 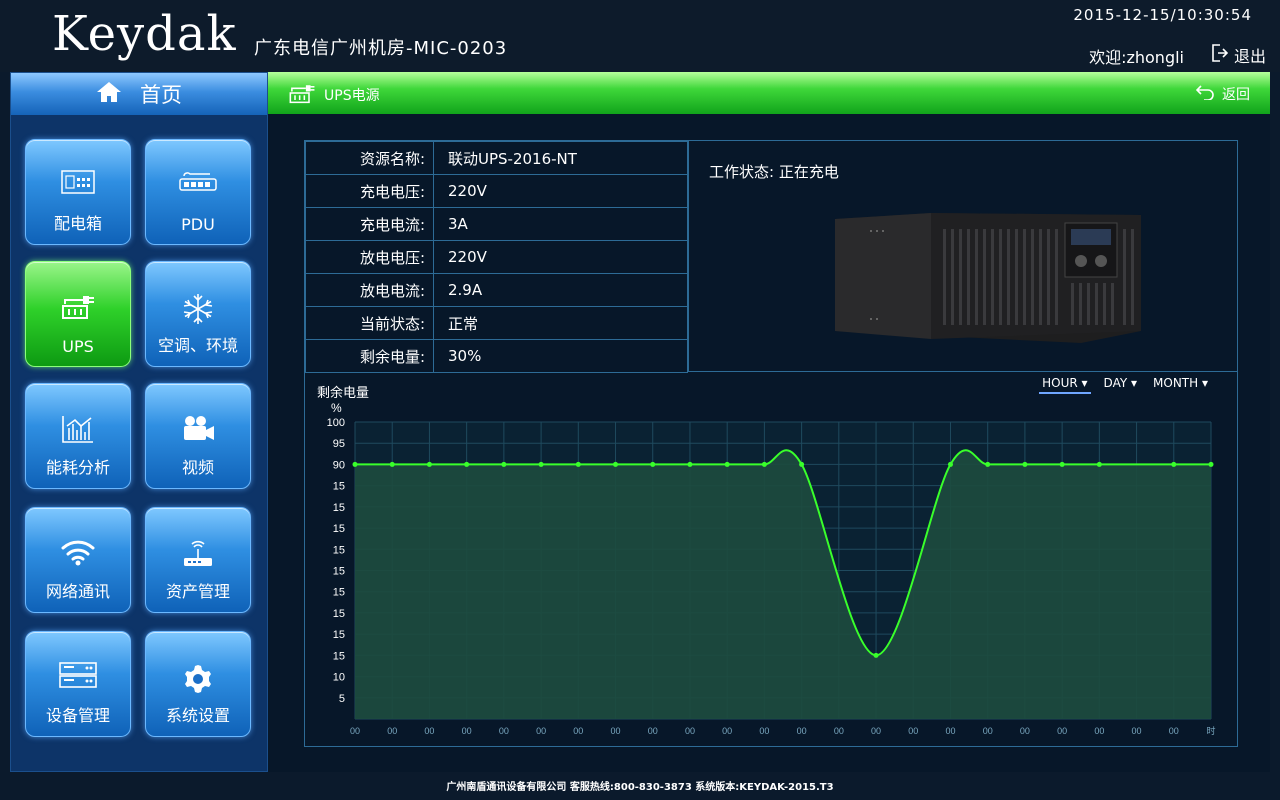 I want to click on section-title-text: UPS电源, so click(x=352, y=96).